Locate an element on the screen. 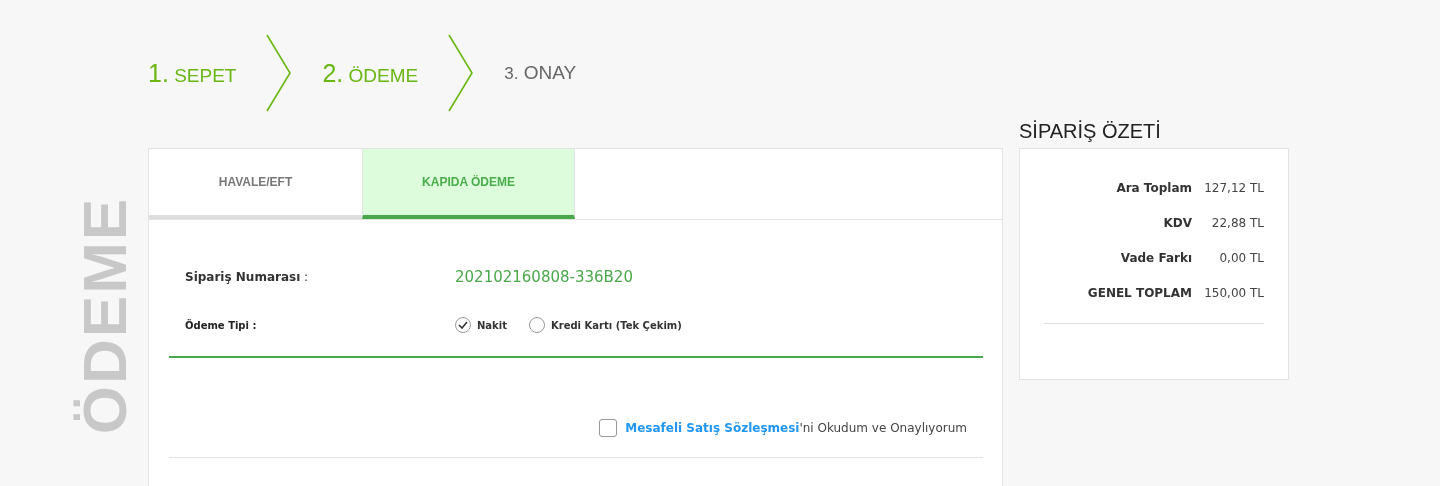  checkbox is located at coordinates (608, 427).